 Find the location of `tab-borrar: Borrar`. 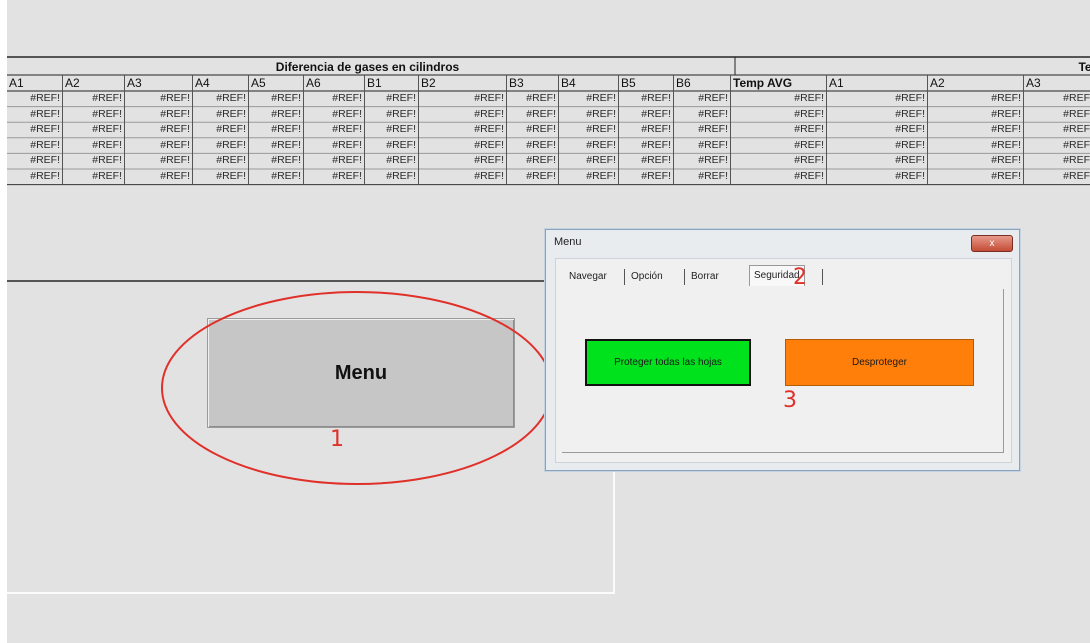

tab-borrar: Borrar is located at coordinates (705, 277).